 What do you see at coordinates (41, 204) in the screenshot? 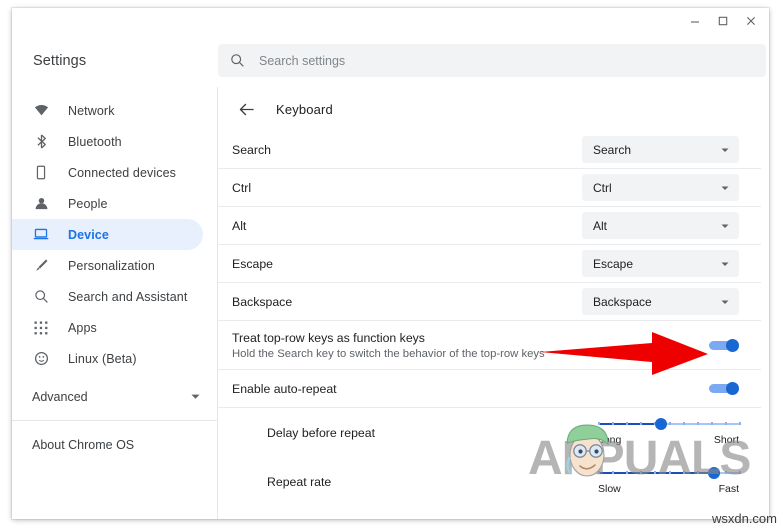
I see `person-icon` at bounding box center [41, 204].